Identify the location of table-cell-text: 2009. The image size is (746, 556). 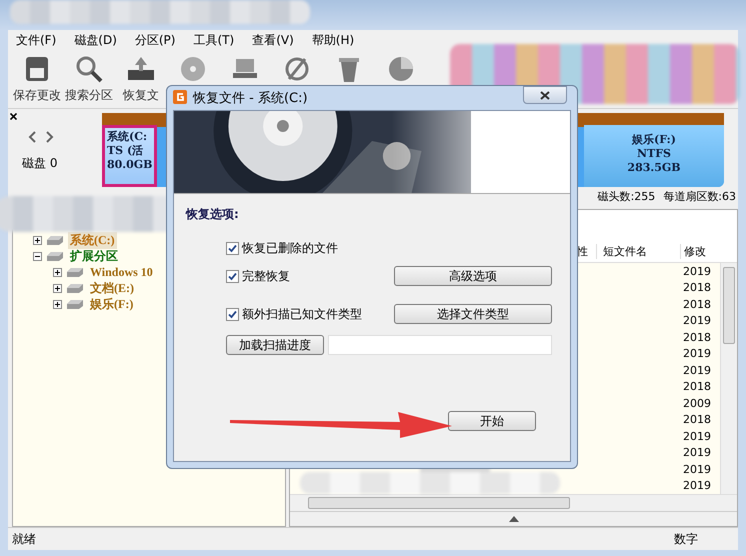
(697, 403).